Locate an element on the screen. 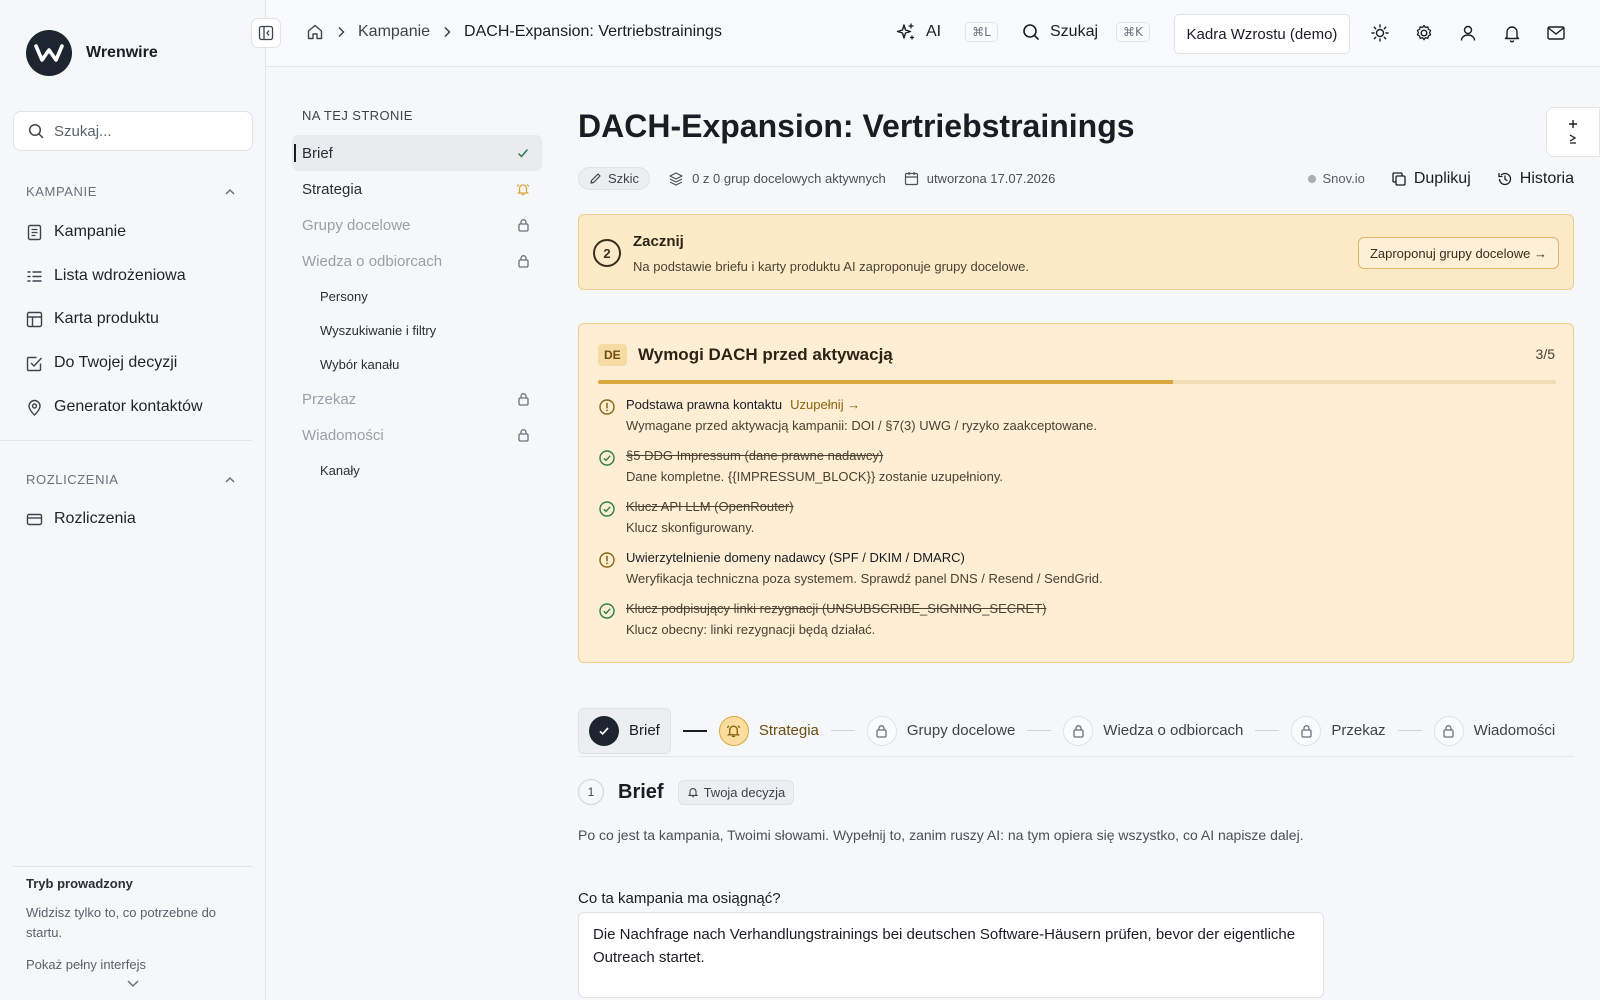 This screenshot has height=1000, width=1600. onpage-label: Grupy docelowe is located at coordinates (356, 225).